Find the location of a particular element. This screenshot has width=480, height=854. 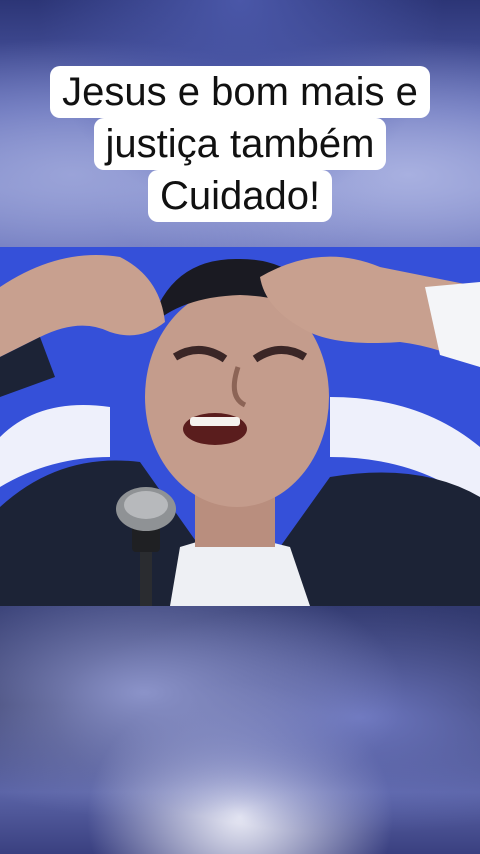

caption-line-3: Cuidado! is located at coordinates (240, 196).